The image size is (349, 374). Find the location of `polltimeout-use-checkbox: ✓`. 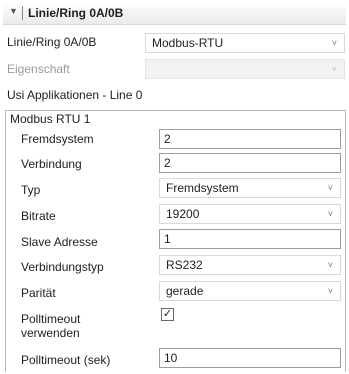

polltimeout-use-checkbox: ✓ is located at coordinates (167, 314).